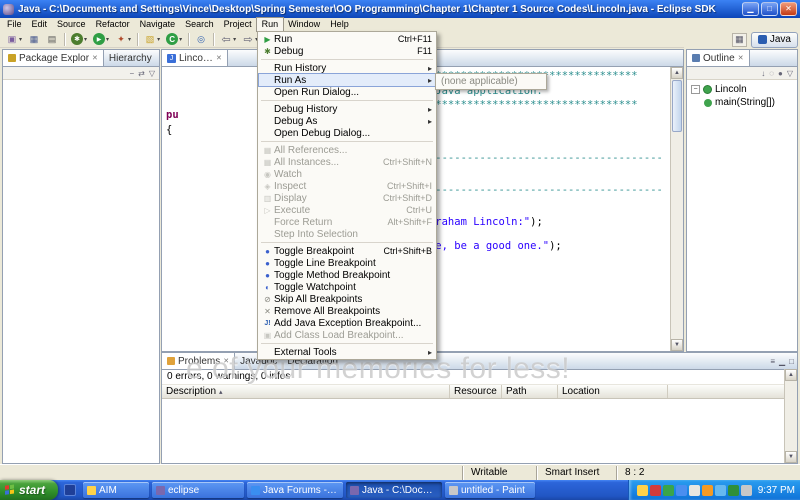 The image size is (800, 500). I want to click on menu-item-external-tools: External Tools ▸, so click(347, 352).